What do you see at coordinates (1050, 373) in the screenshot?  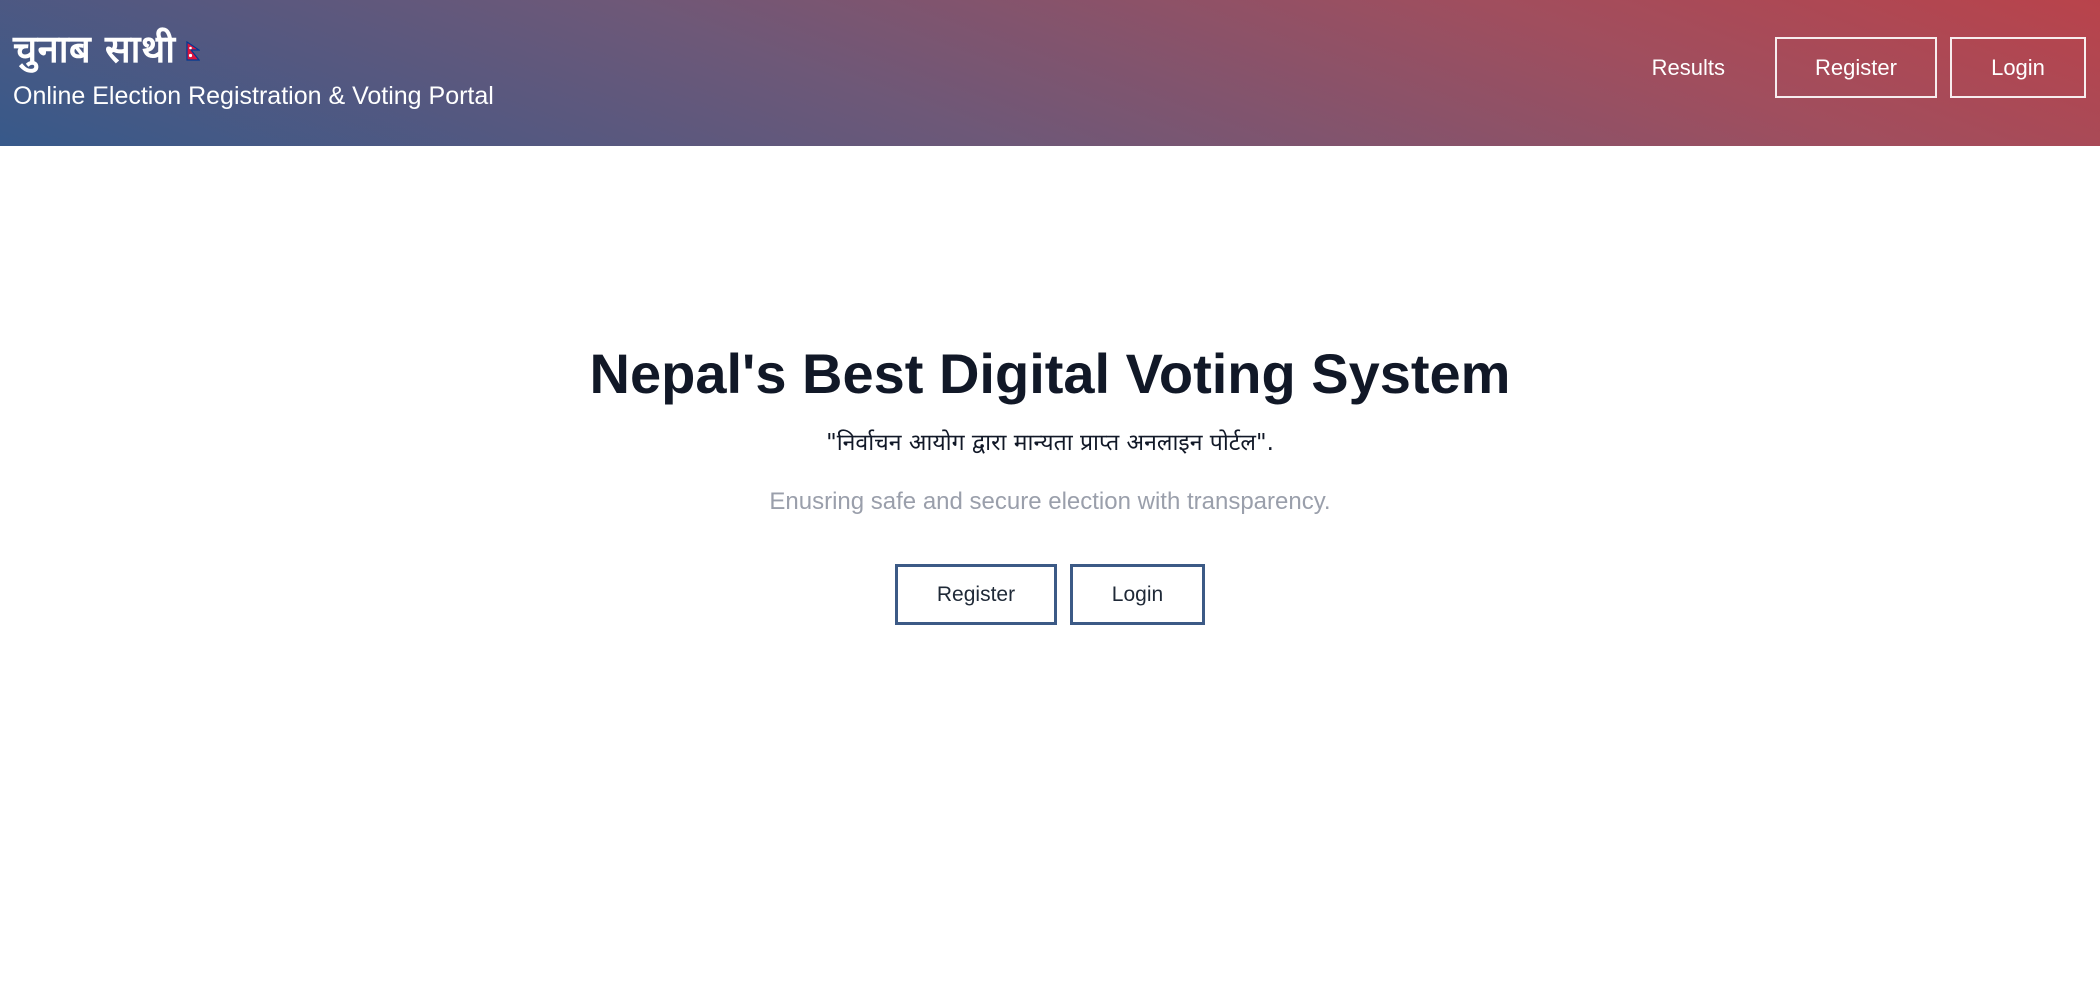 I see `hero-title: Nepal's Best Digital Voting System` at bounding box center [1050, 373].